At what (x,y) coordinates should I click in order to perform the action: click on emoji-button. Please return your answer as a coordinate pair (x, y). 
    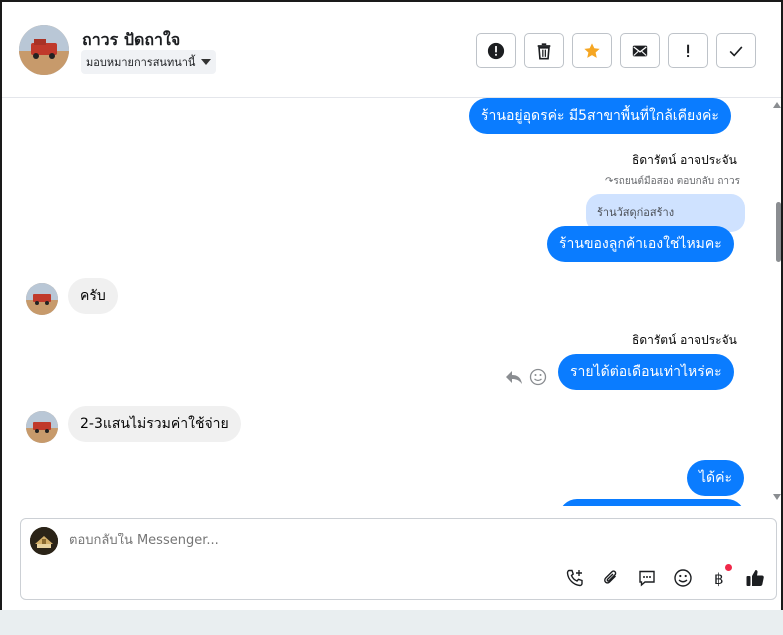
    Looking at the image, I should click on (683, 578).